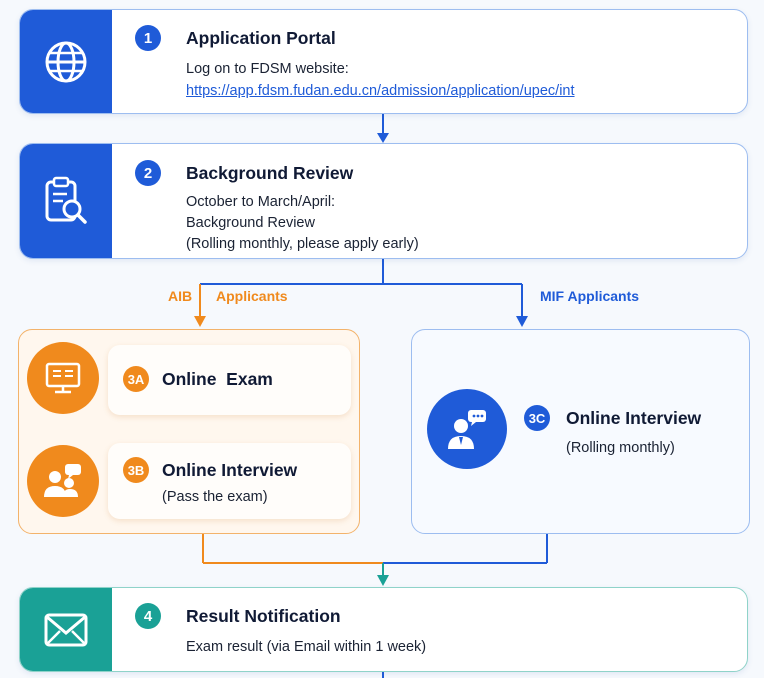 The width and height of the screenshot is (764, 678). What do you see at coordinates (270, 173) in the screenshot?
I see `step-2-title: Background Review` at bounding box center [270, 173].